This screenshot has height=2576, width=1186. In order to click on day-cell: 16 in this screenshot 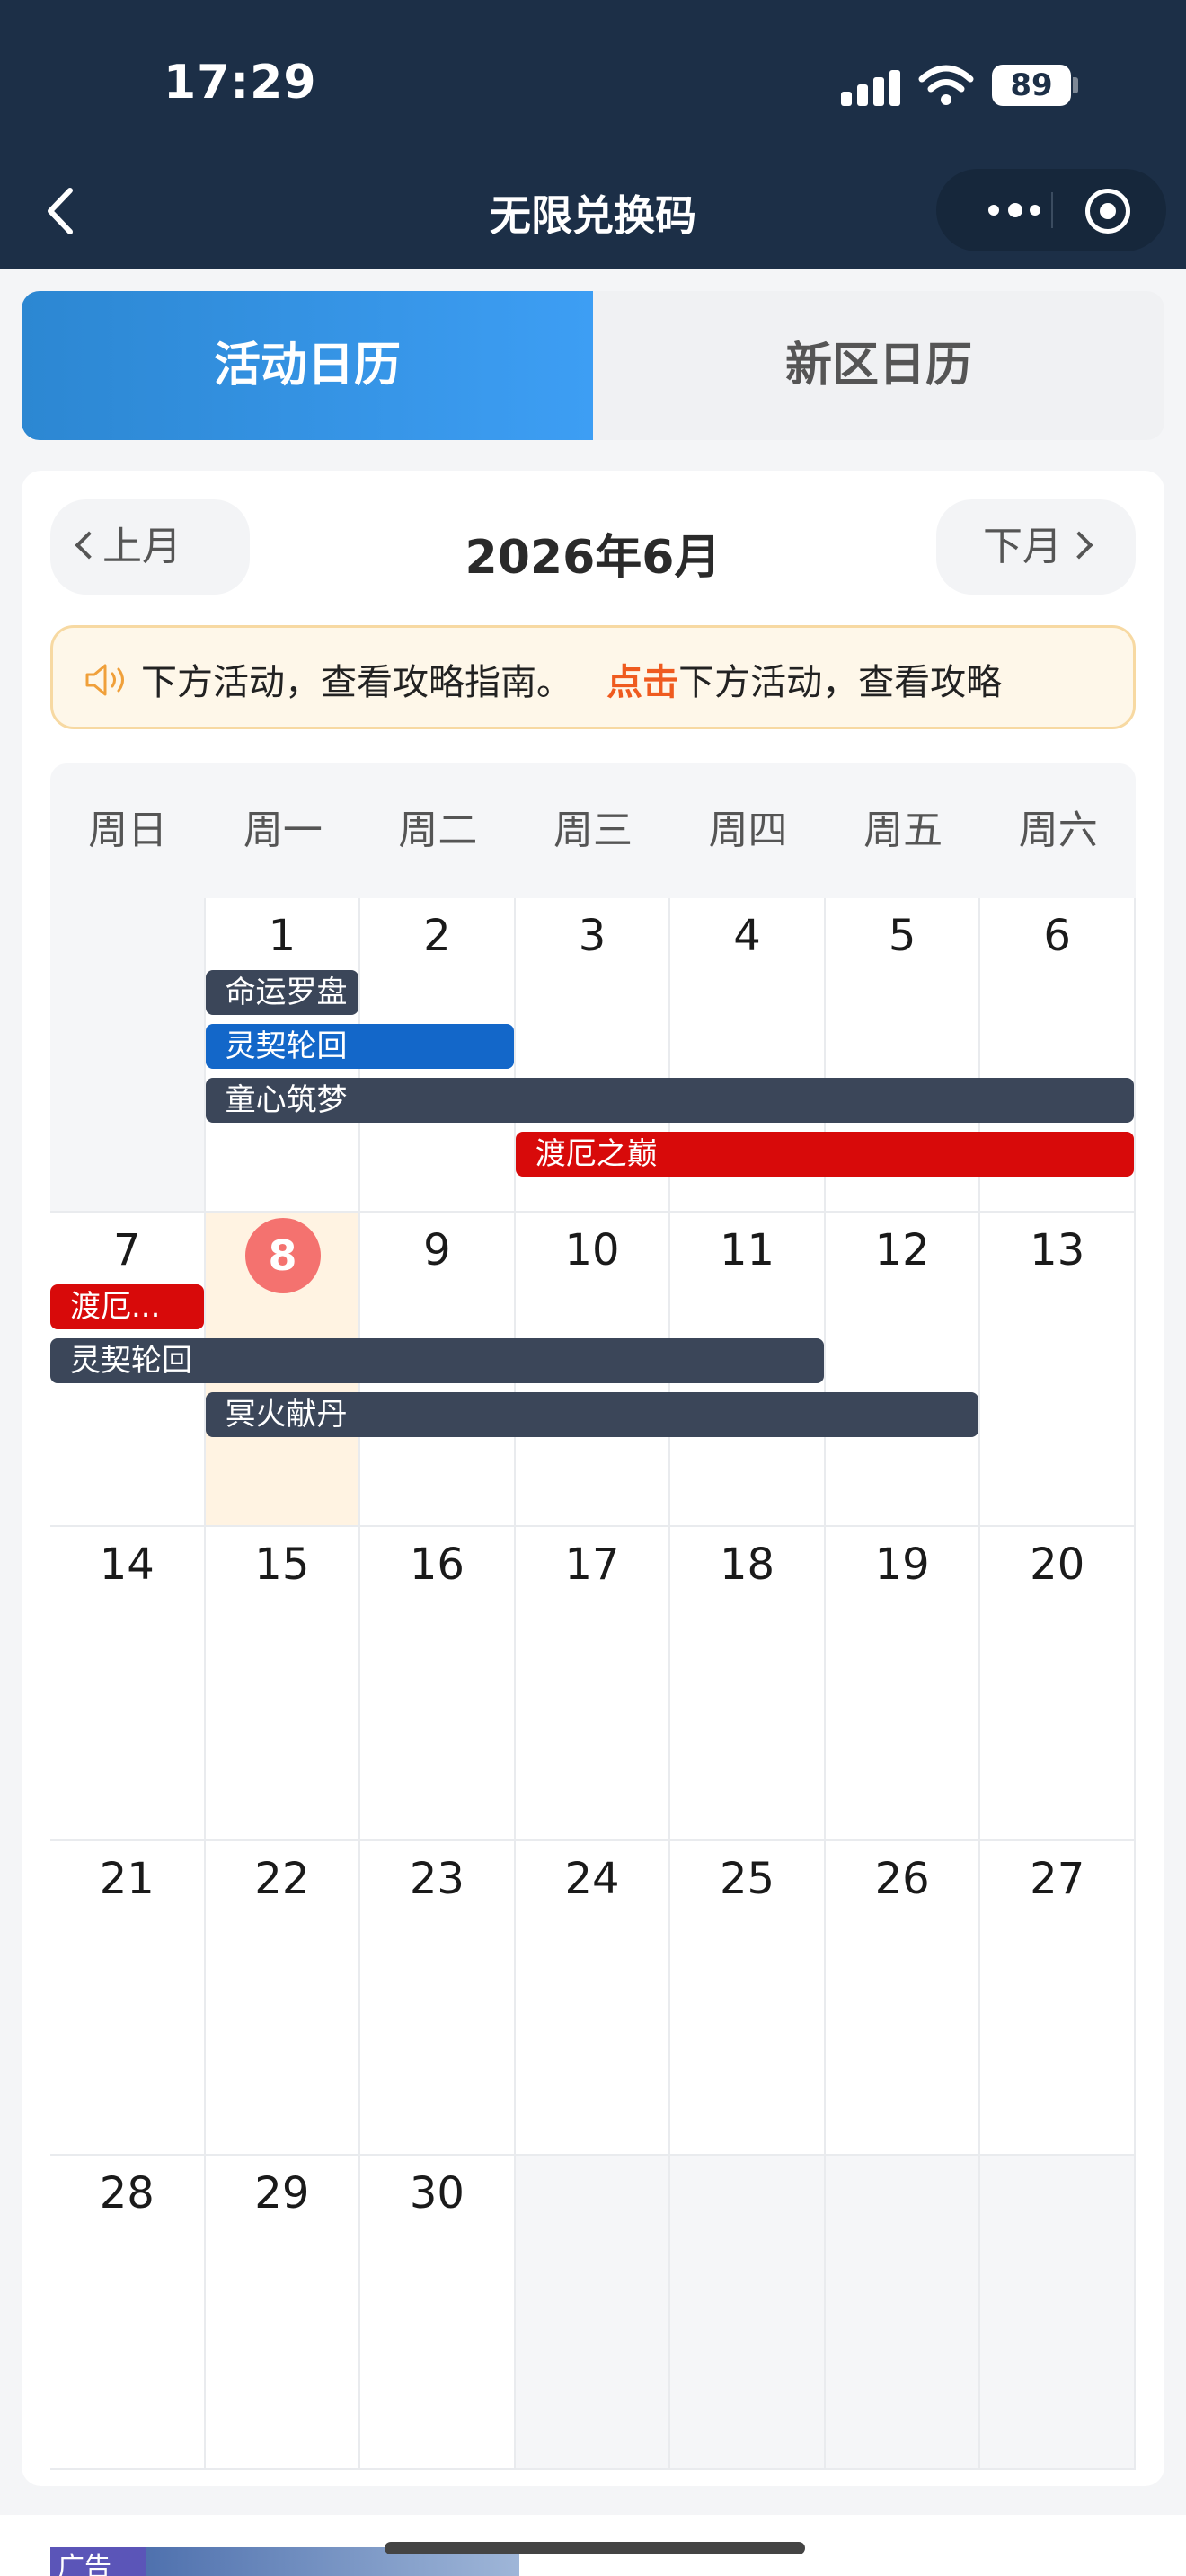, I will do `click(438, 1684)`.